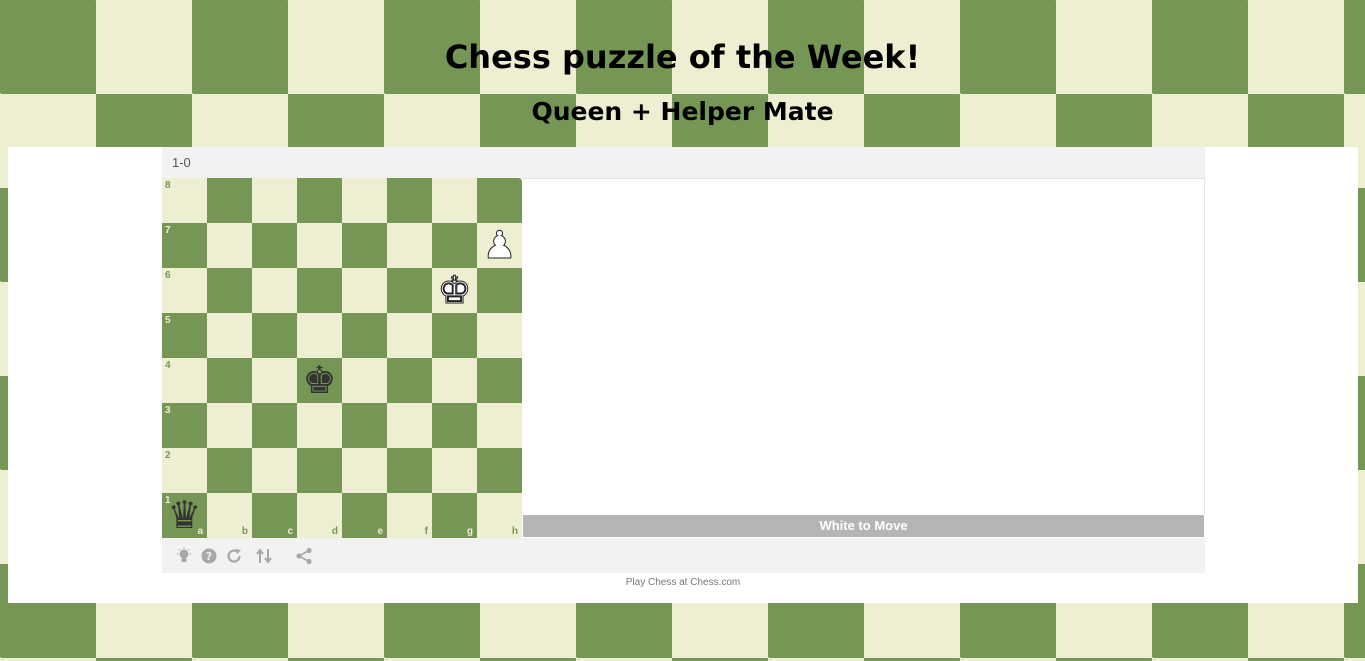  What do you see at coordinates (683, 582) in the screenshot?
I see `chess-com-credit: Play Chess at Chess.com` at bounding box center [683, 582].